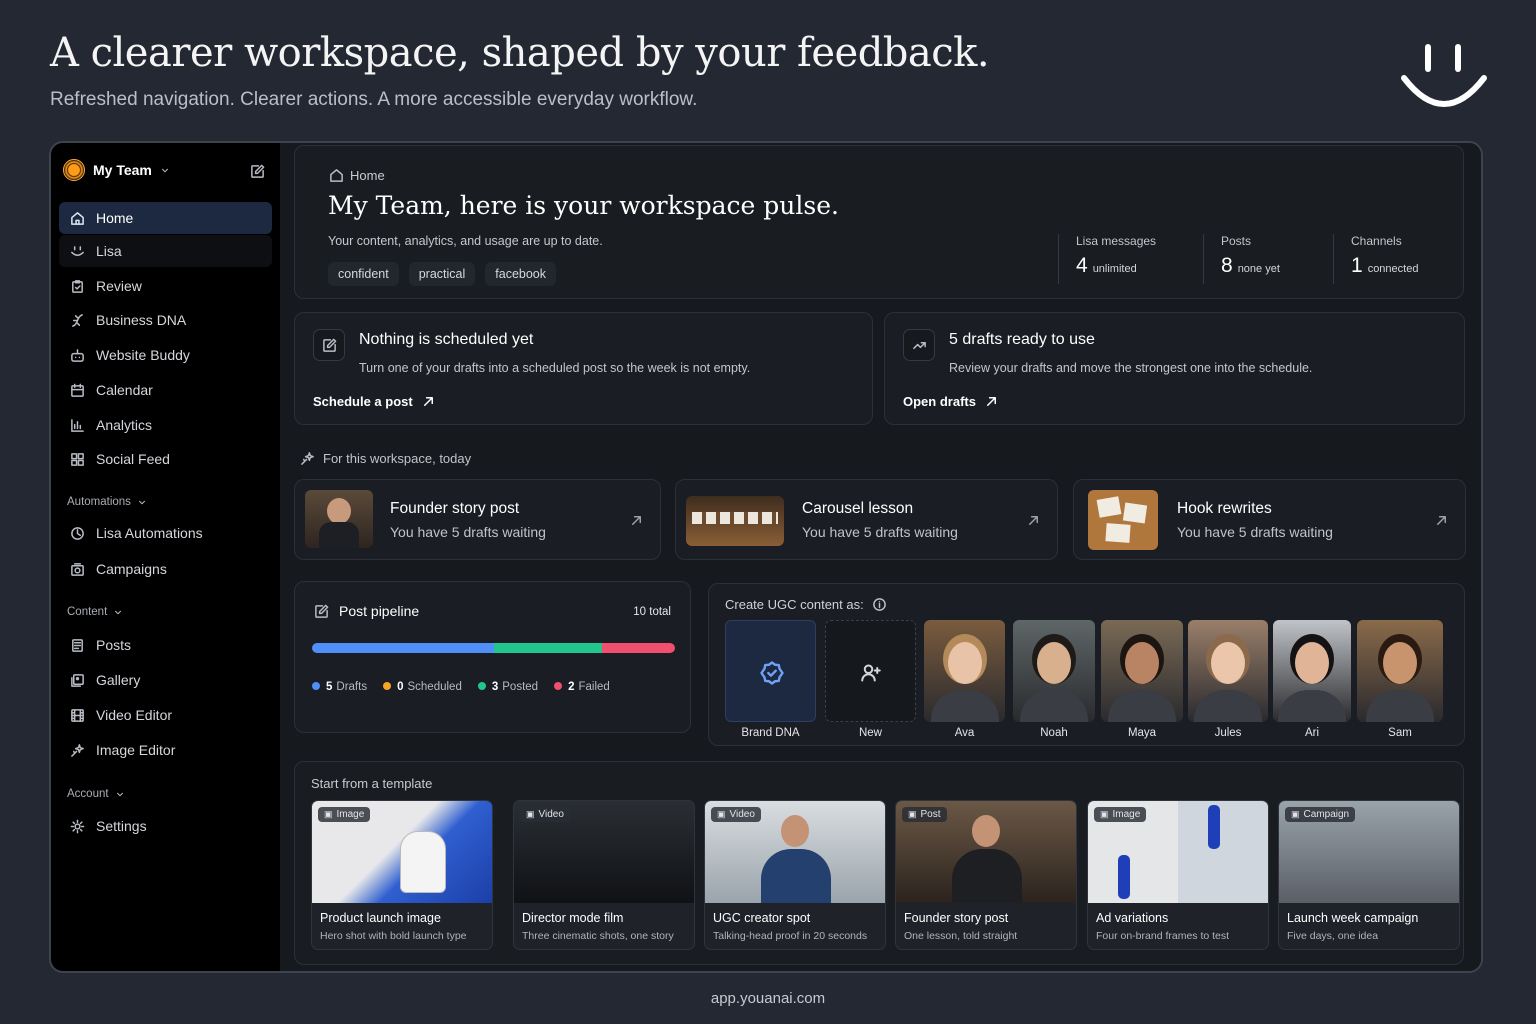 Image resolution: width=1536 pixels, height=1024 pixels. What do you see at coordinates (393, 936) in the screenshot?
I see `template-subtitle: Hero shot with bold launch type` at bounding box center [393, 936].